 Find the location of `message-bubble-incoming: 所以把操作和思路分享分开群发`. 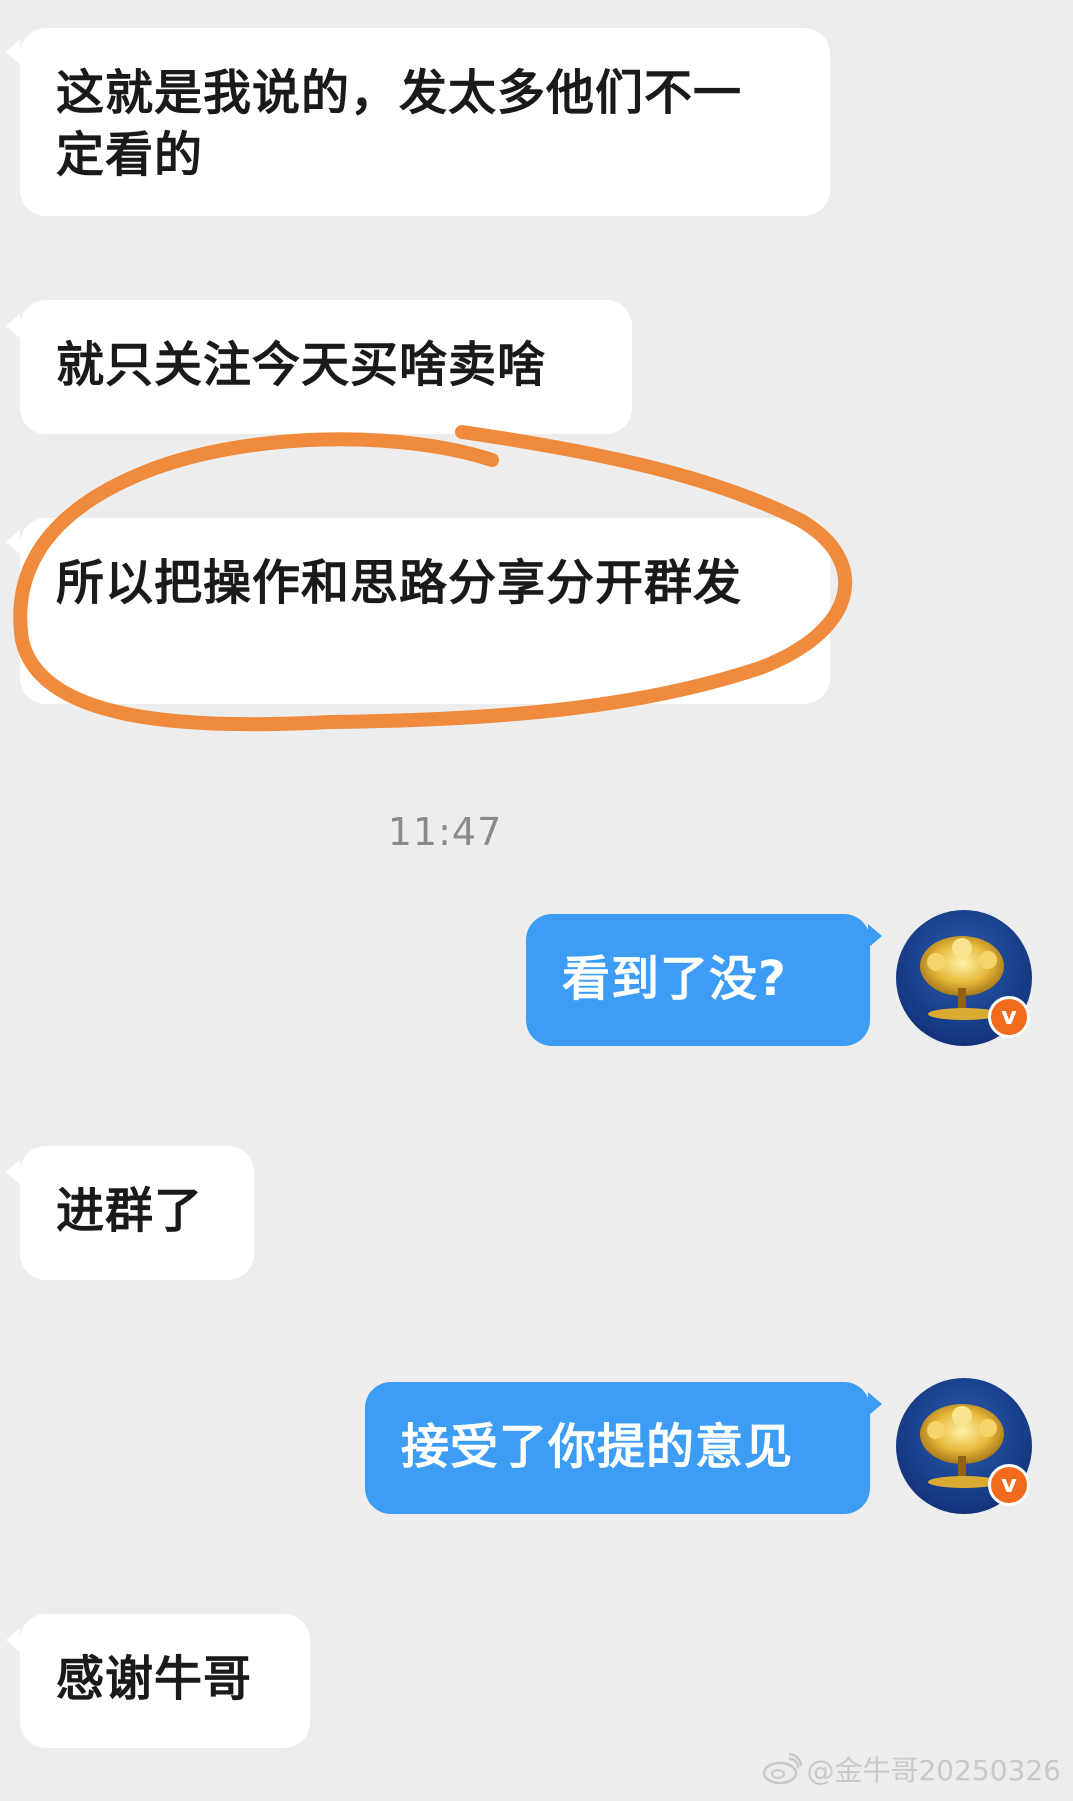

message-bubble-incoming: 所以把操作和思路分享分开群发 is located at coordinates (425, 611).